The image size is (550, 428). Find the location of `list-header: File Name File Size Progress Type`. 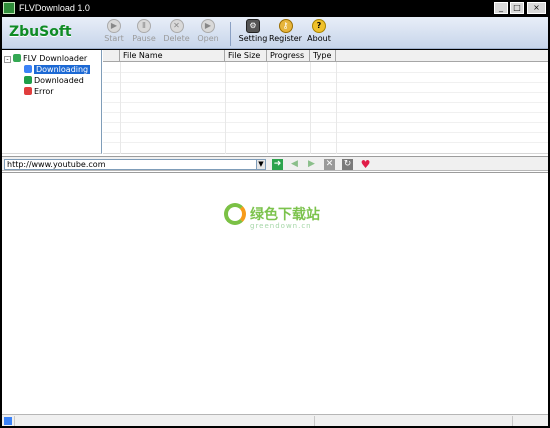

list-header: File Name File Size Progress Type is located at coordinates (325, 56).